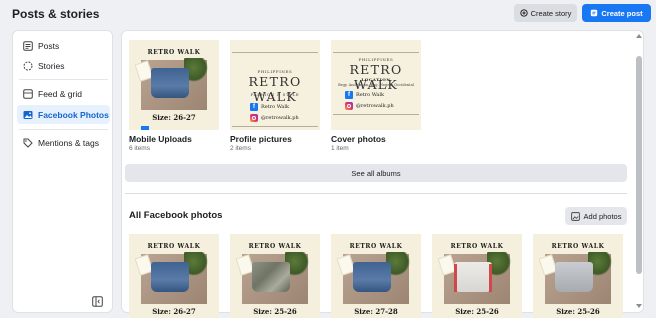 The height and width of the screenshot is (318, 656). I want to click on sidebar-item-label: Facebook Photos, so click(73, 114).